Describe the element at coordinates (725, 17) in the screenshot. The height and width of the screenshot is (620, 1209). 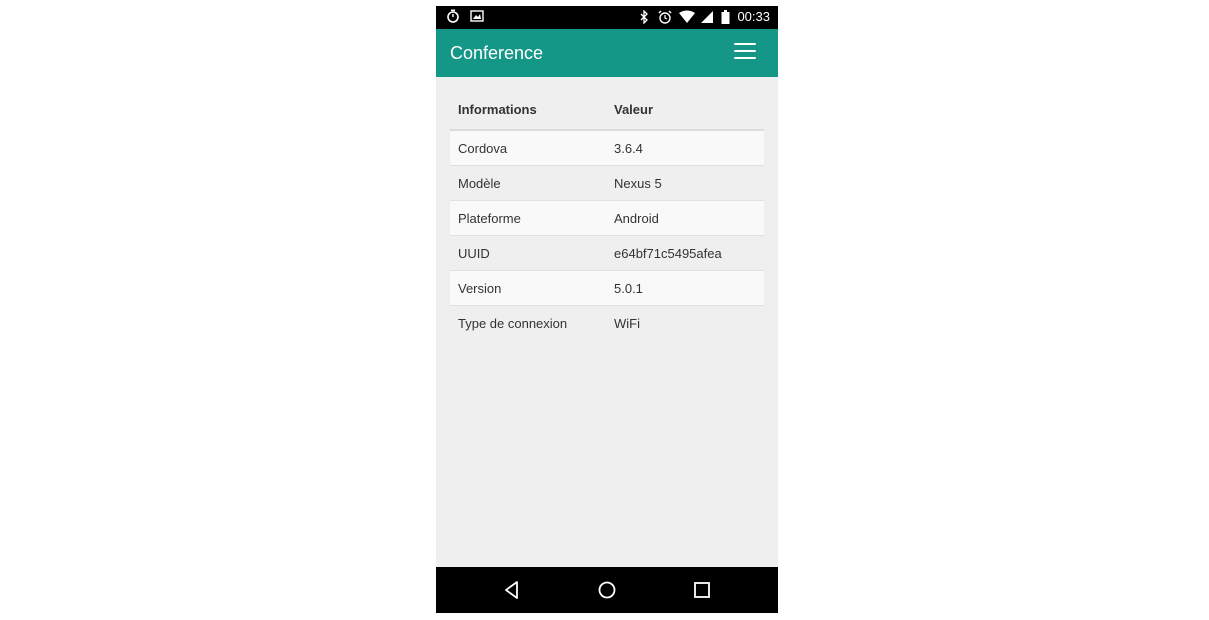
I see `battery-icon` at that location.